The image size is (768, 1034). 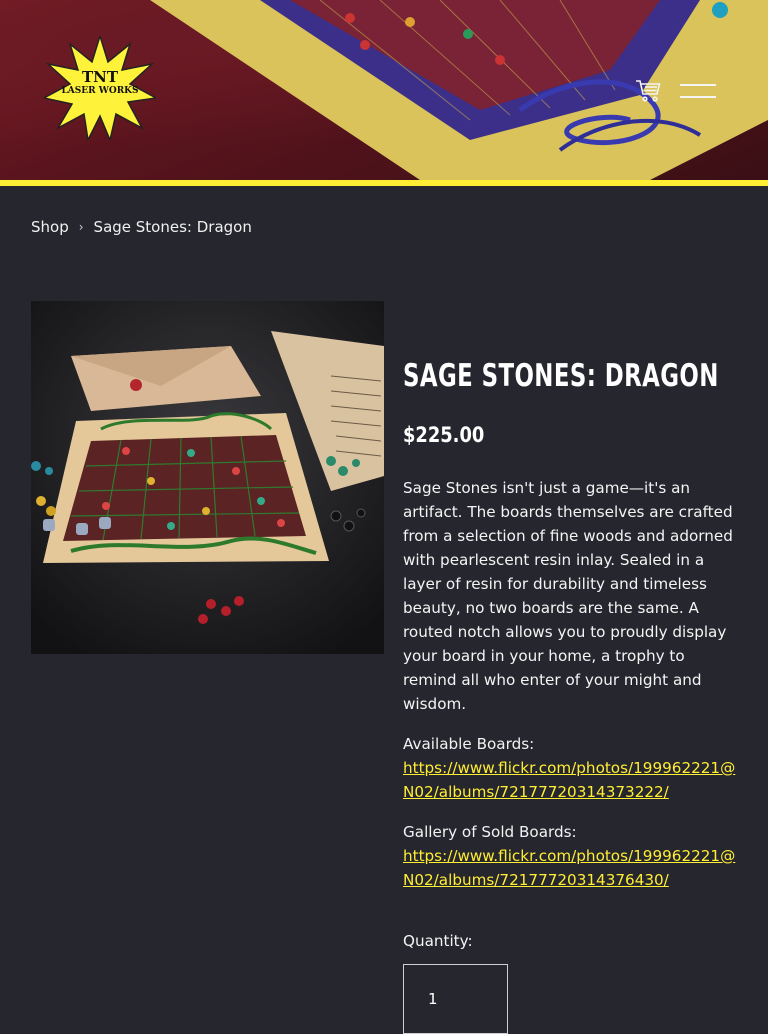 What do you see at coordinates (100, 91) in the screenshot?
I see `logo-line-2: LASER WORKS` at bounding box center [100, 91].